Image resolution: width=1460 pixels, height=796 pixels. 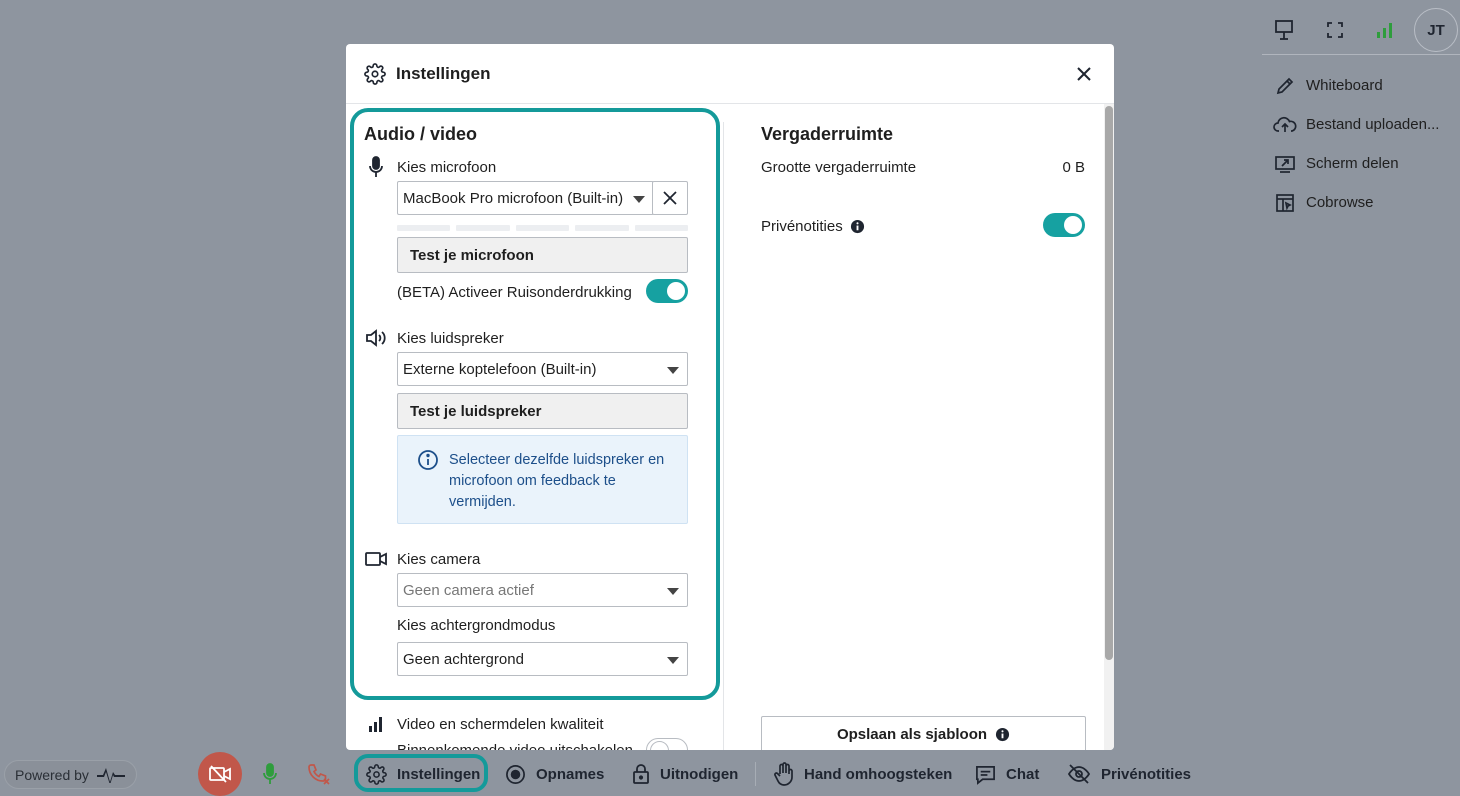 What do you see at coordinates (699, 774) in the screenshot?
I see `invite-label: Uitnodigen` at bounding box center [699, 774].